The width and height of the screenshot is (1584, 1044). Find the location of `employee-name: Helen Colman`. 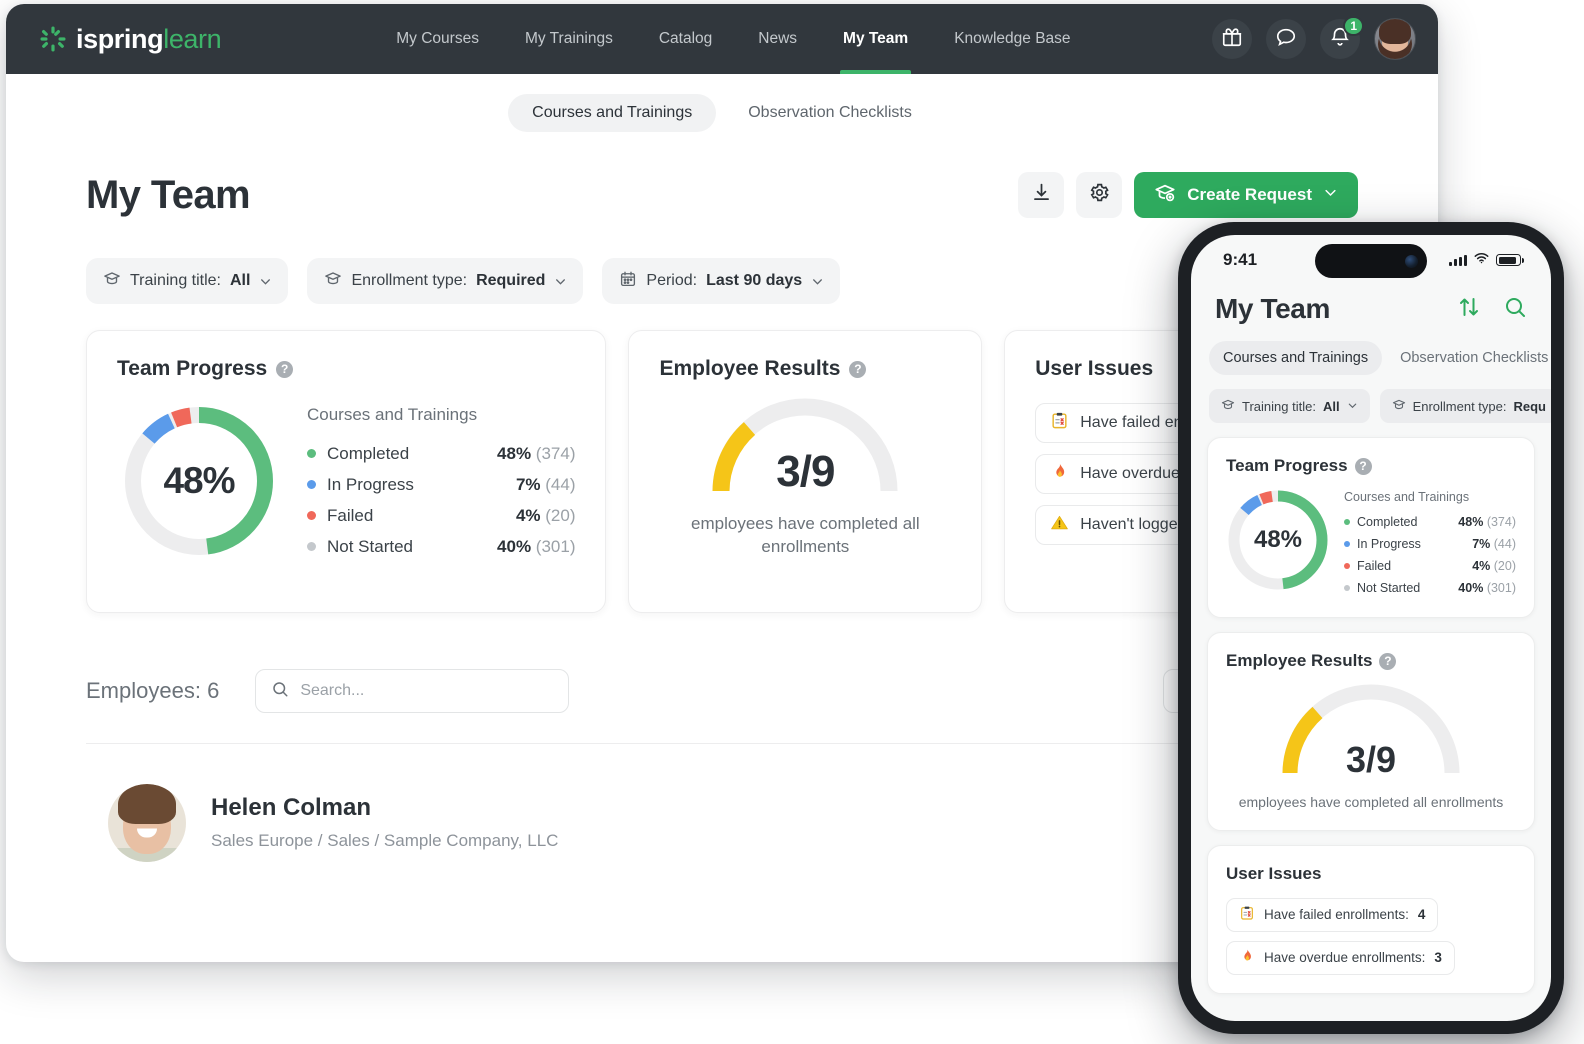

employee-name: Helen Colman is located at coordinates (384, 808).